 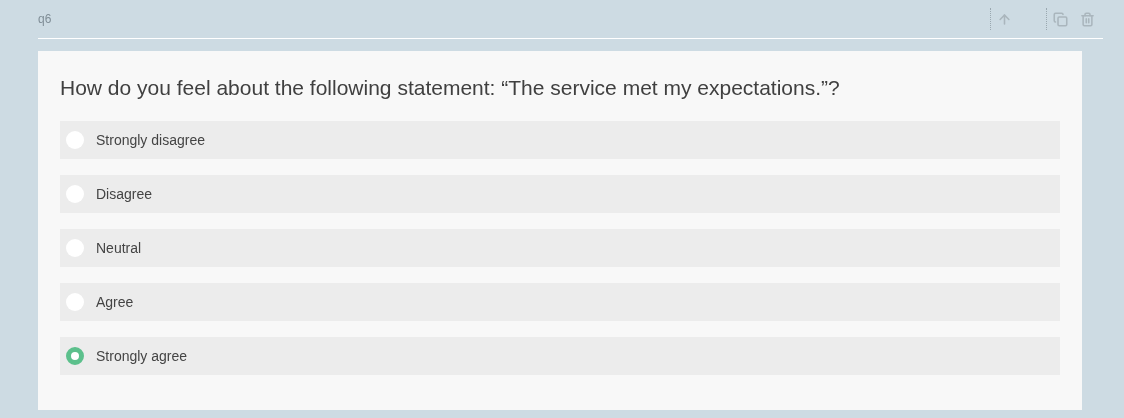 I want to click on answer-option: Disagree, so click(x=560, y=194).